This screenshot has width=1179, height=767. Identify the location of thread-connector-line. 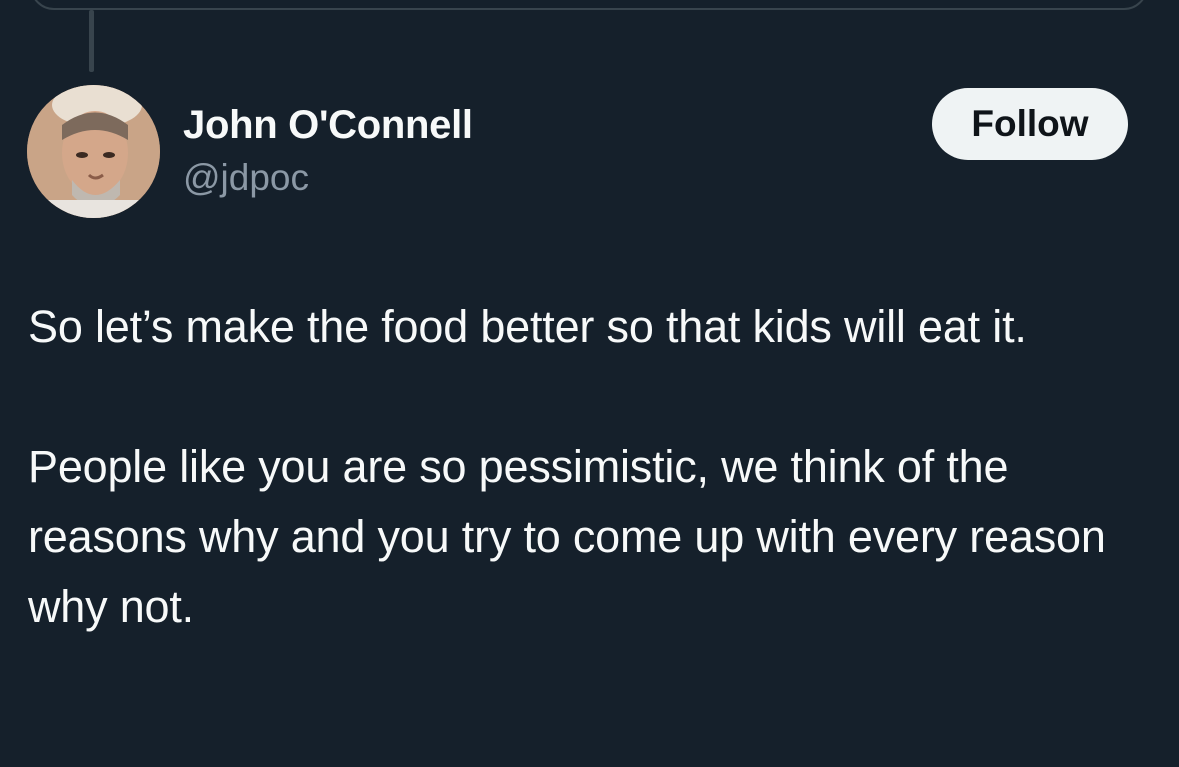
(91, 41).